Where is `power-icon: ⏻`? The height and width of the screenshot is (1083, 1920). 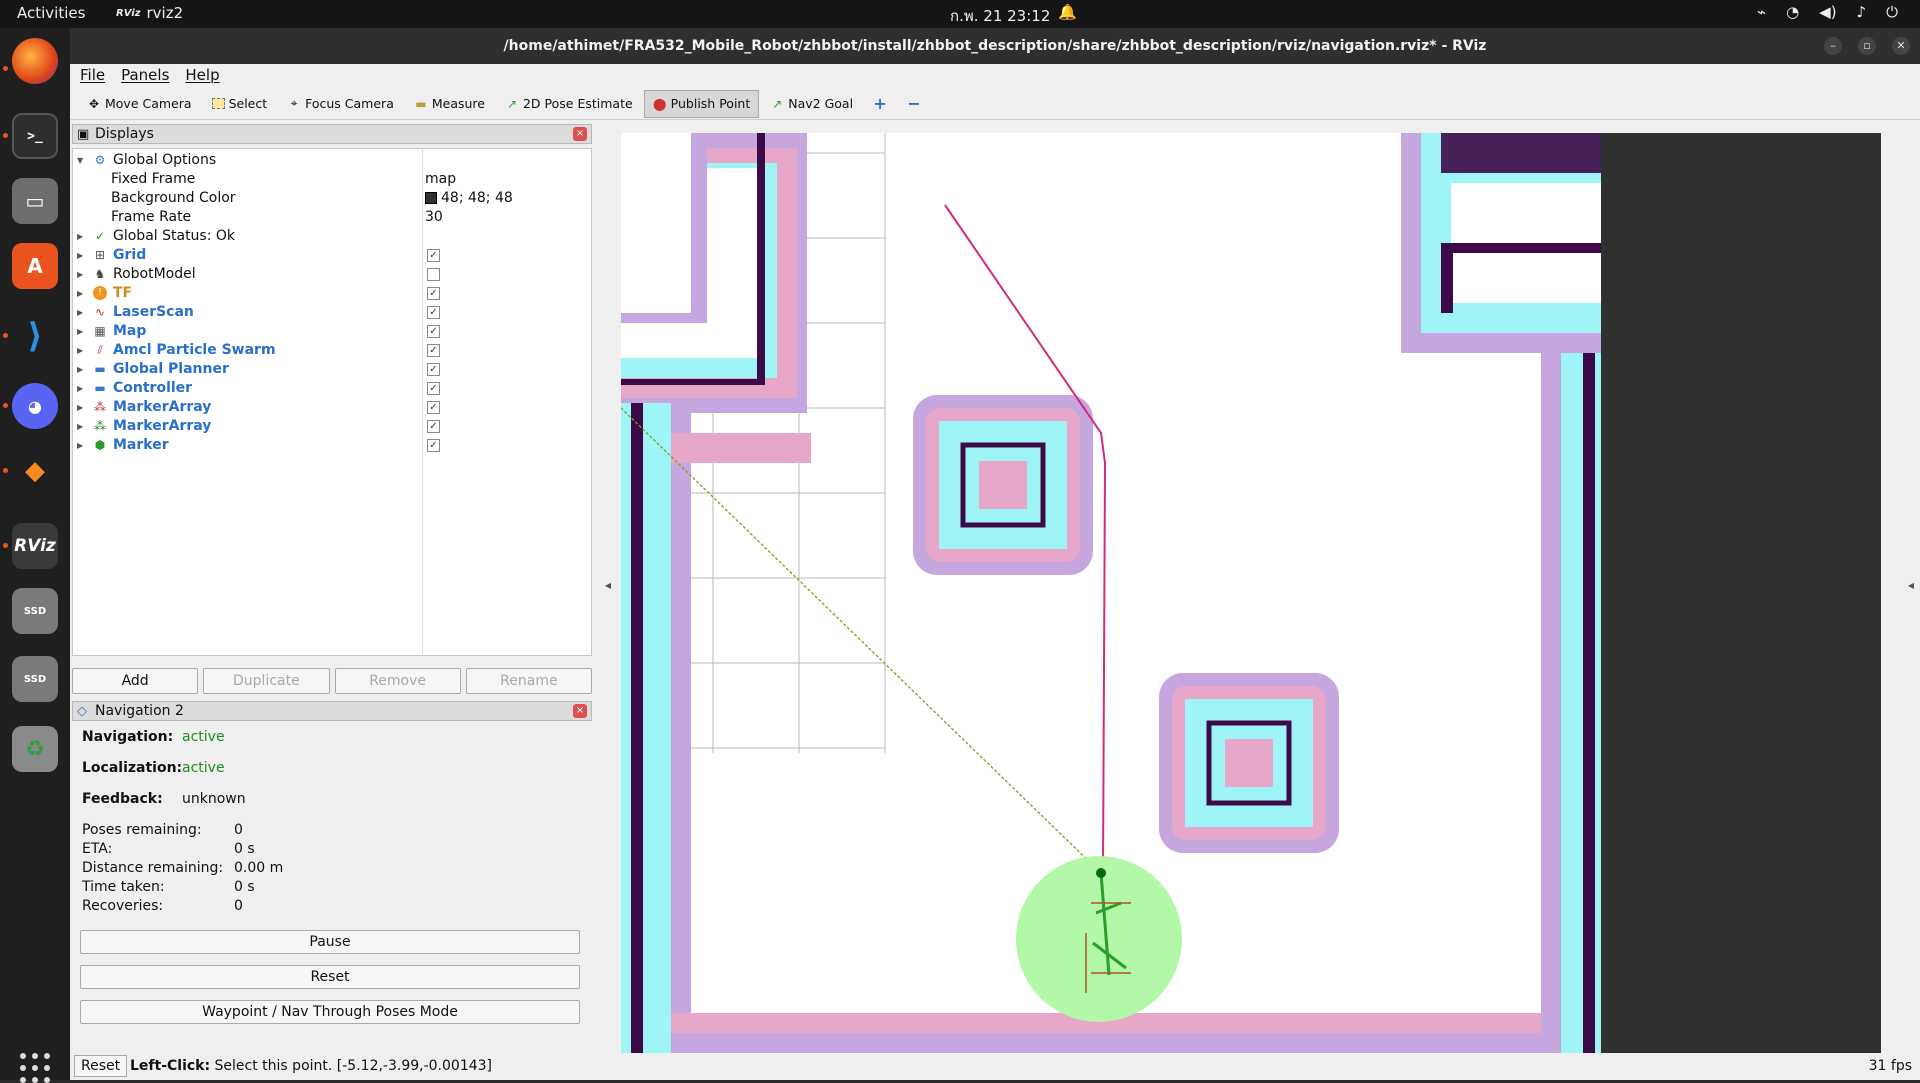
power-icon: ⏻ is located at coordinates (1892, 12).